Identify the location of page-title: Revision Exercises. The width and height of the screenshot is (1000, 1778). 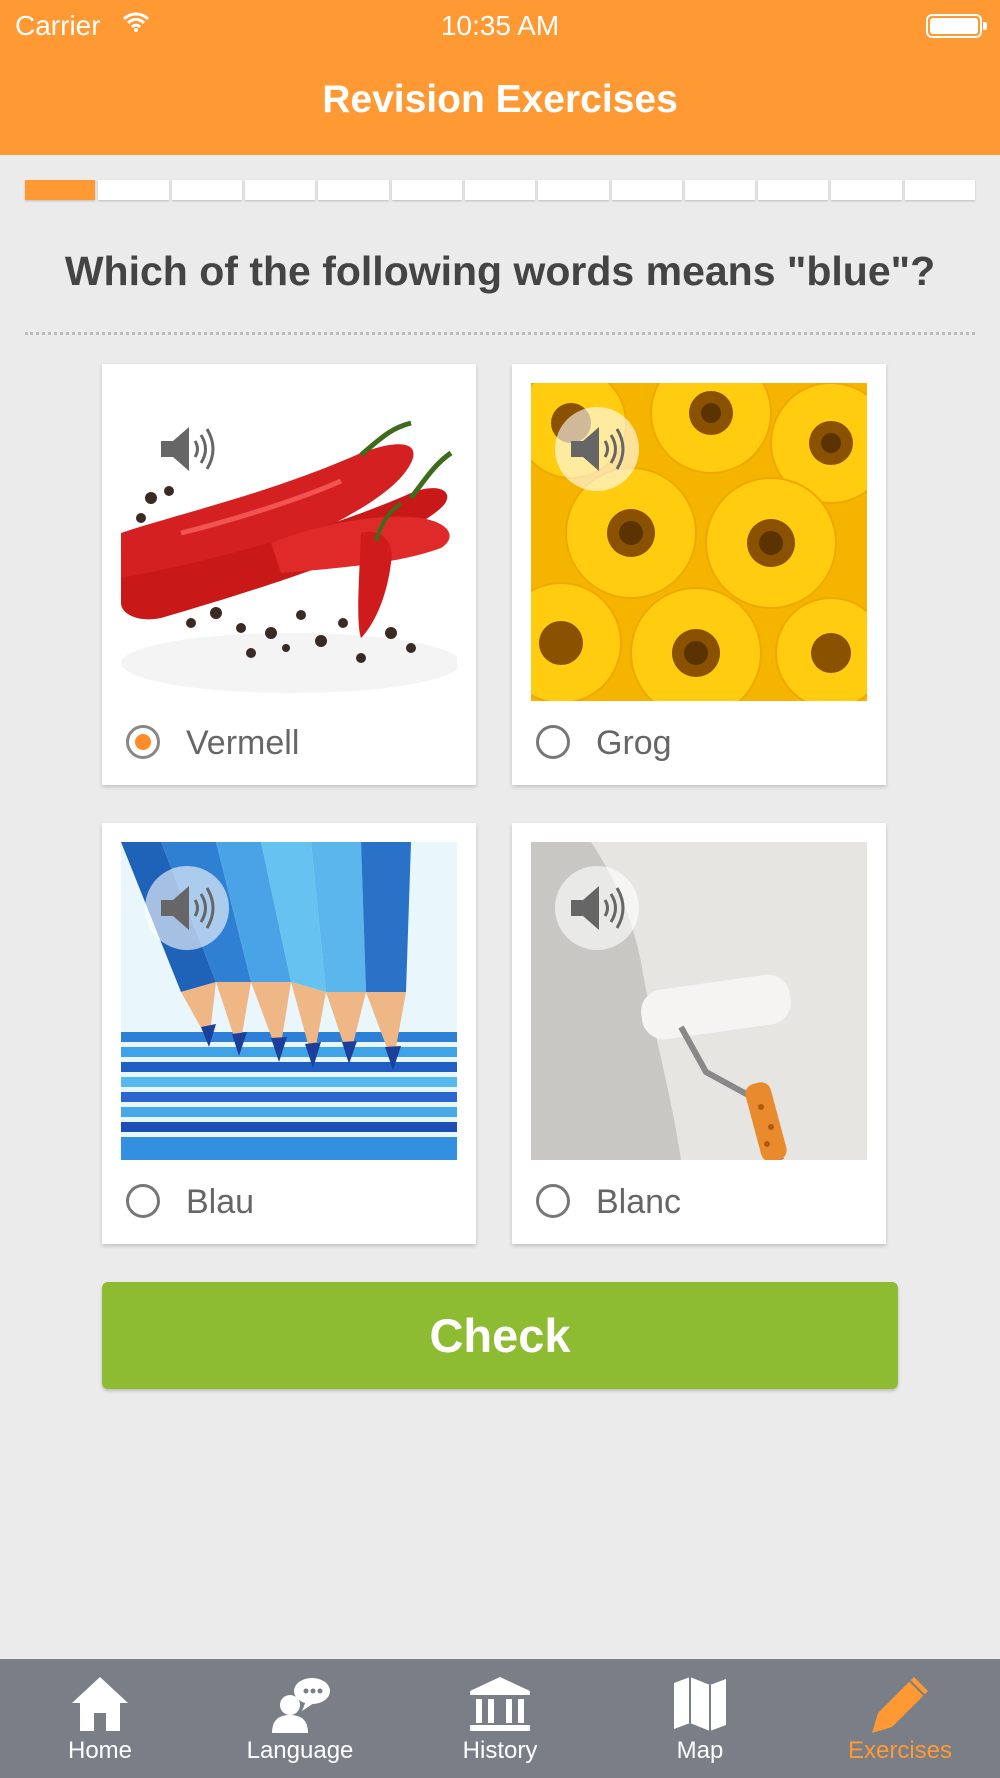
(500, 99).